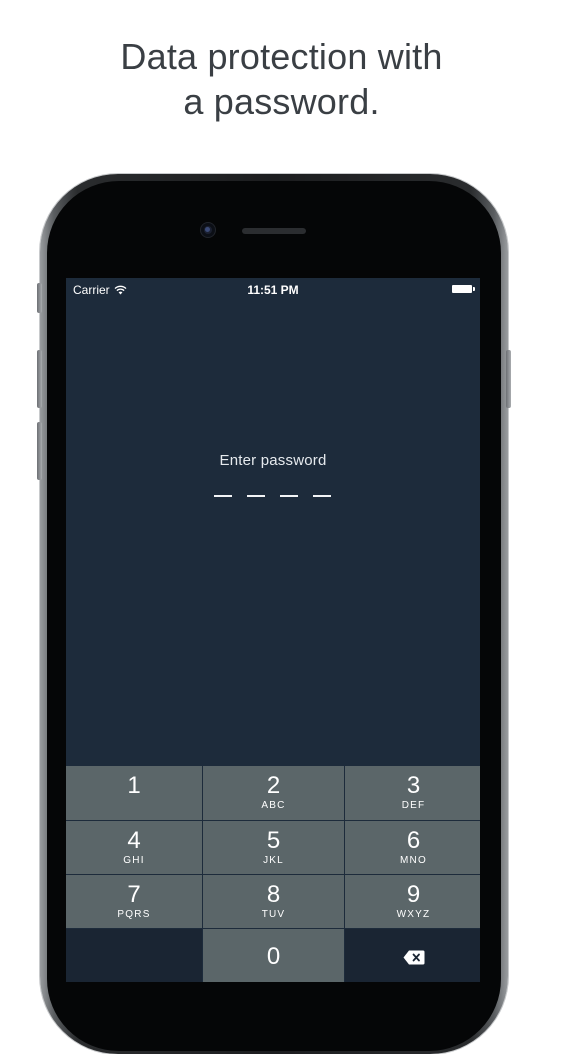 The height and width of the screenshot is (1054, 563). Describe the element at coordinates (281, 101) in the screenshot. I see `headline-line-2: a password.` at that location.